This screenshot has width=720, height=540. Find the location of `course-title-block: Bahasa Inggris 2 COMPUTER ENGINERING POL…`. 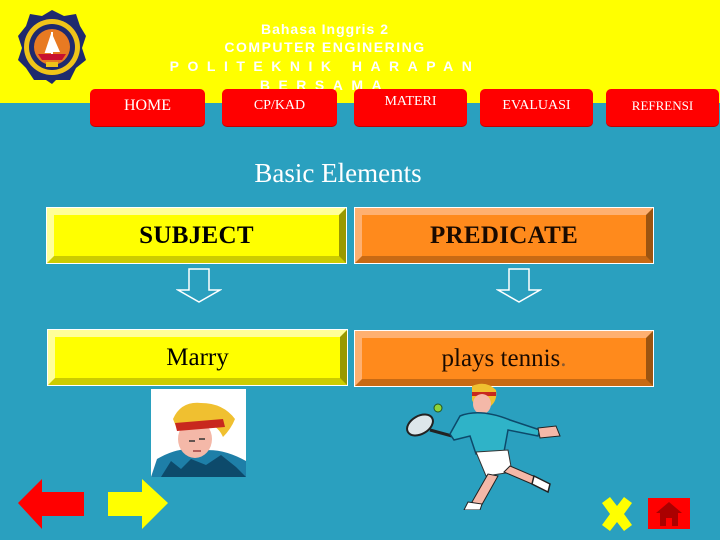

course-title-block: Bahasa Inggris 2 COMPUTER ENGINERING POL… is located at coordinates (325, 57).